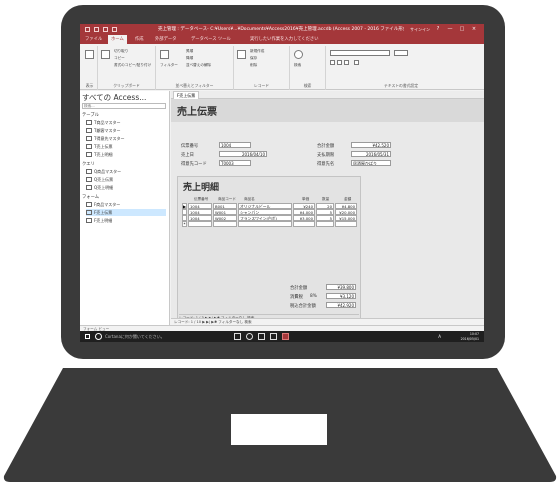 Image resolution: width=560 pixels, height=484 pixels. I want to click on nav-group-forms: フォーム, so click(90, 197).